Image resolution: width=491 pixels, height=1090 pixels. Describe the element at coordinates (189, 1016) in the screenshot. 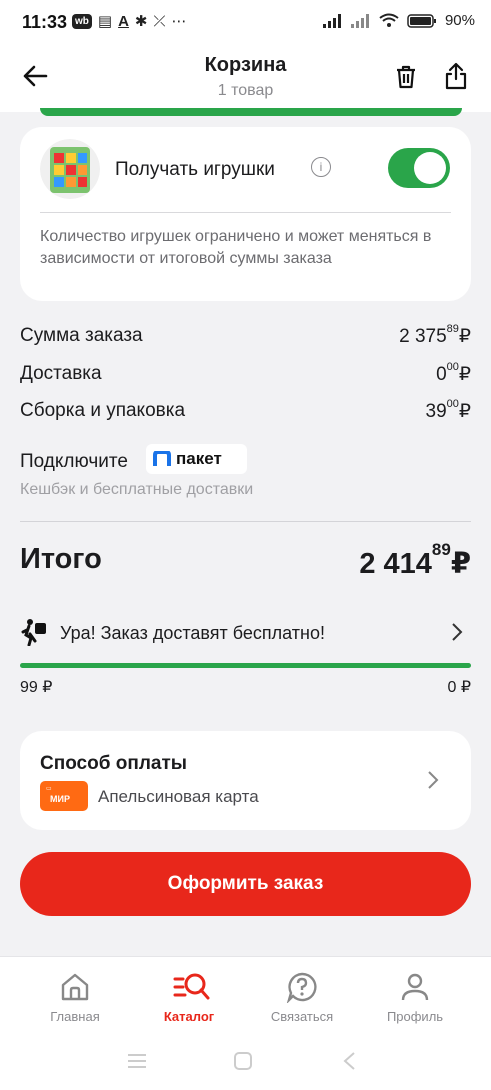

I see `nav-label: Каталог` at that location.